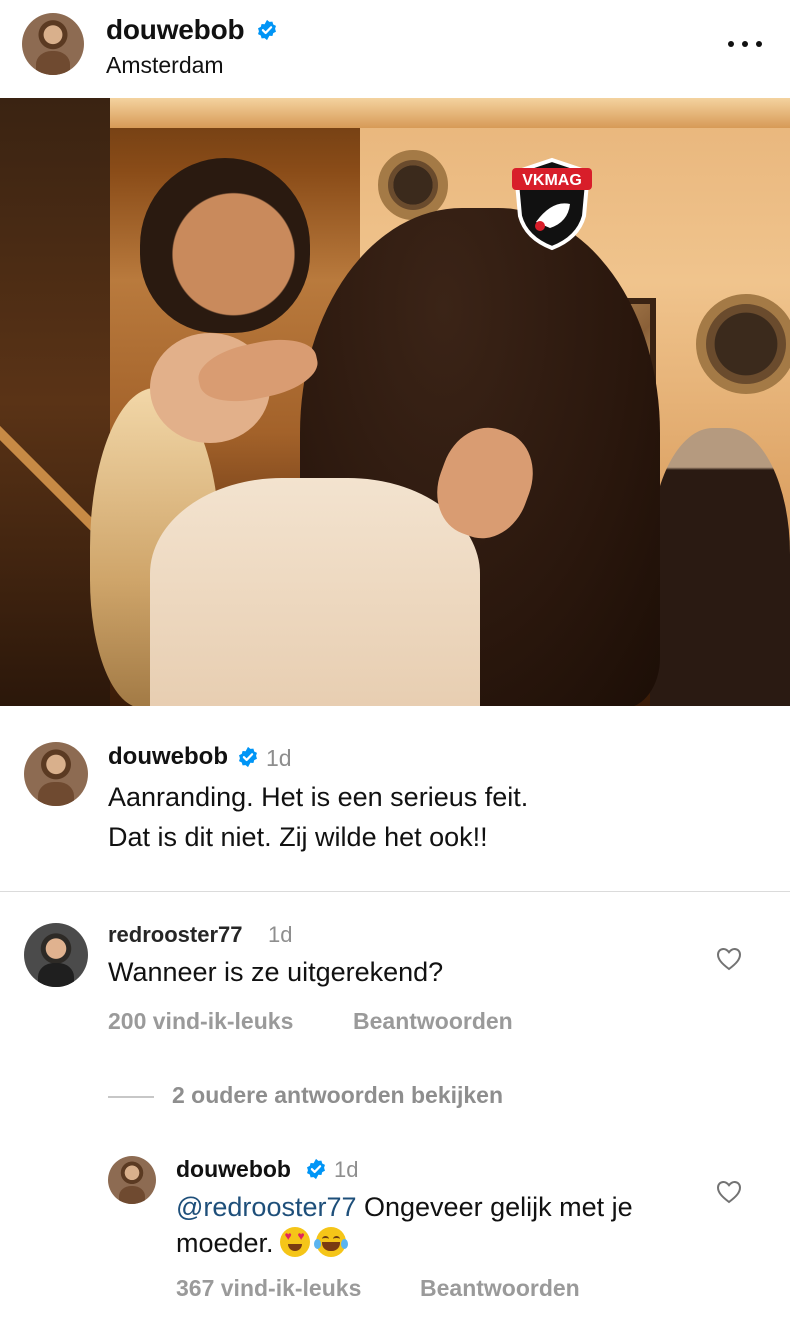 Image resolution: width=790 pixels, height=1327 pixels. Describe the element at coordinates (175, 935) in the screenshot. I see `comment-username: redrooster77` at that location.